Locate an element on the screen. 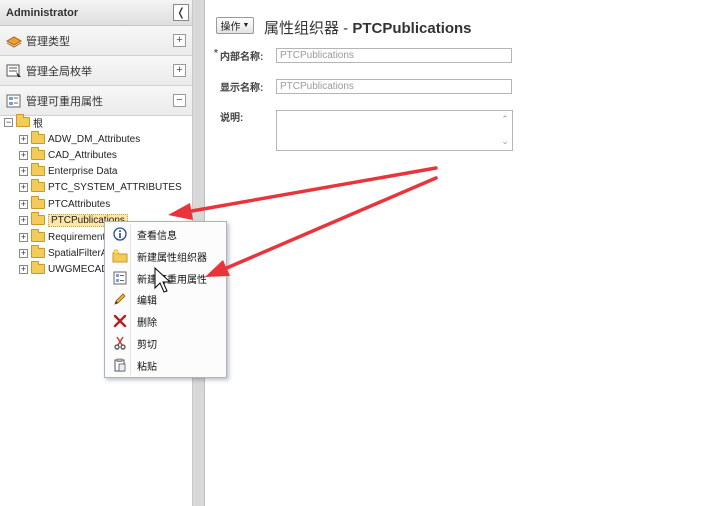 The width and height of the screenshot is (724, 506). menu-item-label: 粘贴 is located at coordinates (147, 367).